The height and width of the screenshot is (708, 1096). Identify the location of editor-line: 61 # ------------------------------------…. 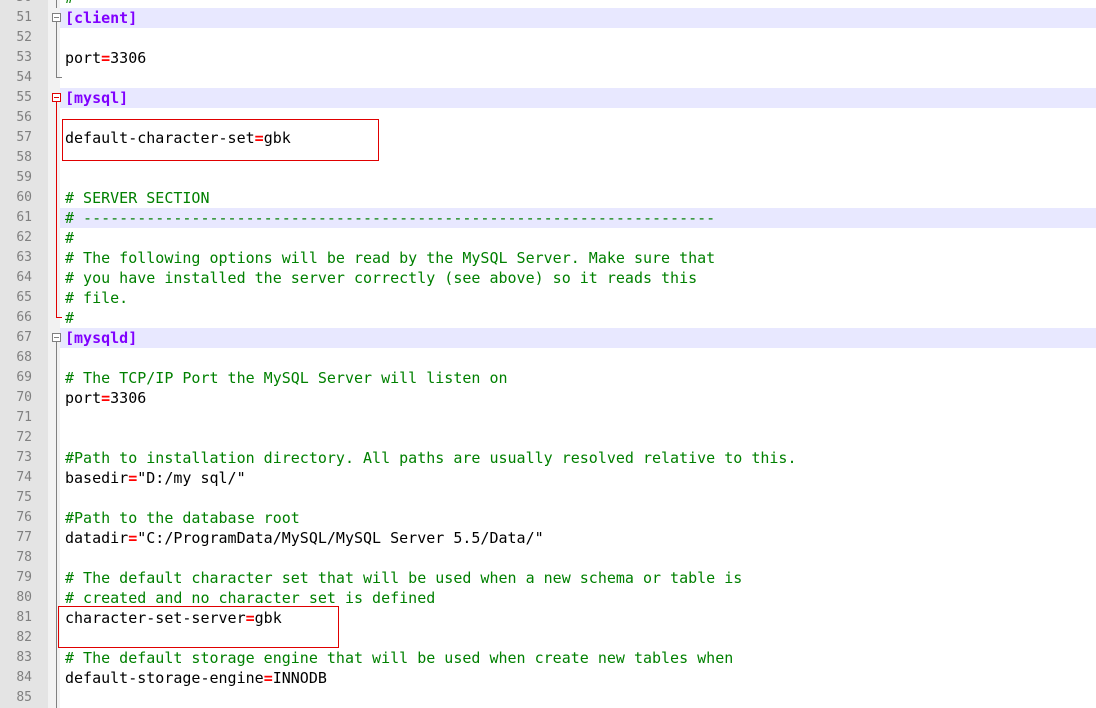
(548, 218).